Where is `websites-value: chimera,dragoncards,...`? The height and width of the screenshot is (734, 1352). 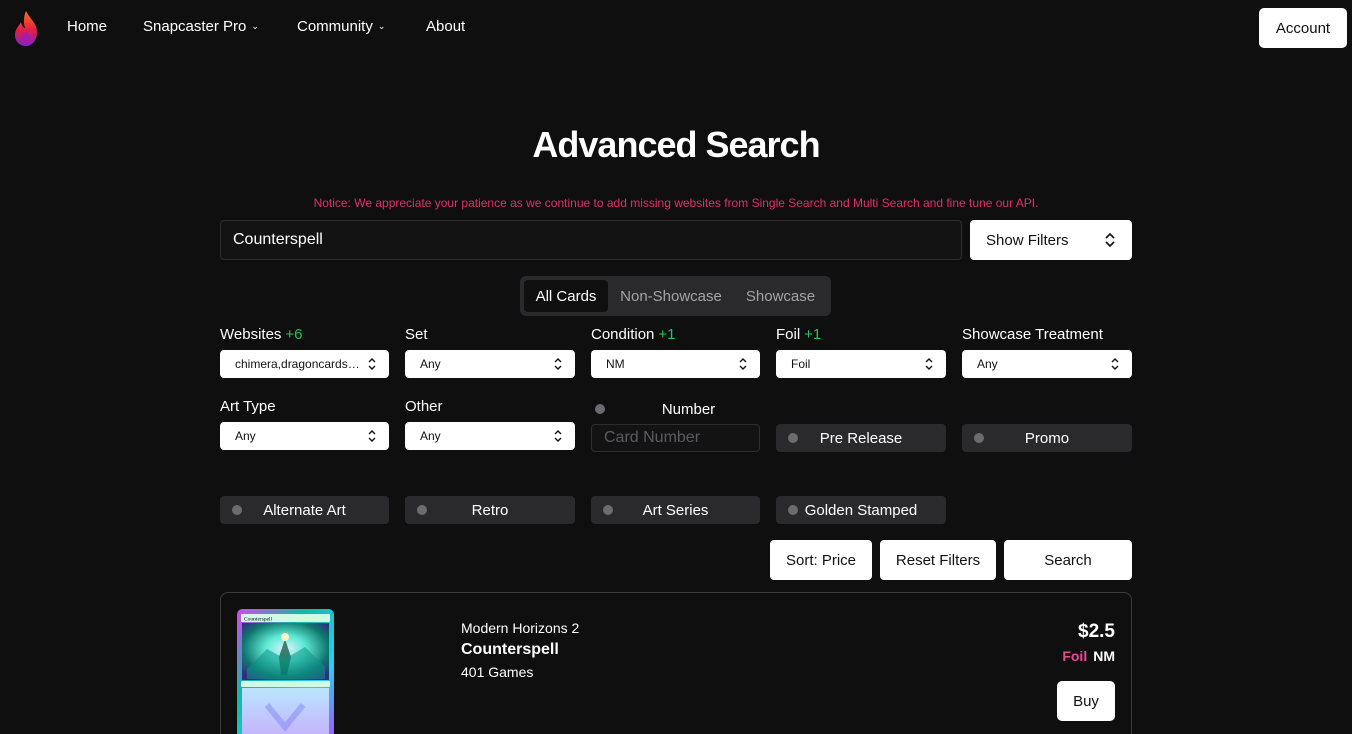
websites-value: chimera,dragoncards,... is located at coordinates (297, 364).